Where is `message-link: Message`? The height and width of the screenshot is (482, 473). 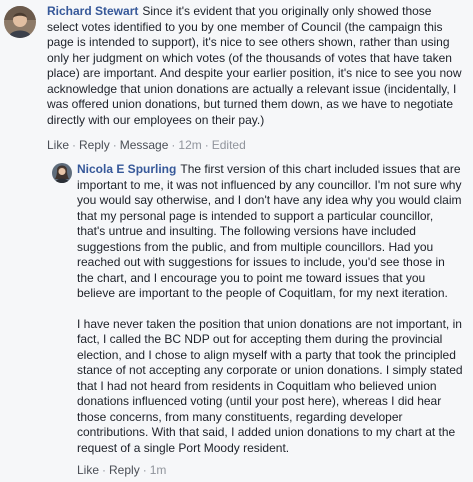 message-link: Message is located at coordinates (144, 145).